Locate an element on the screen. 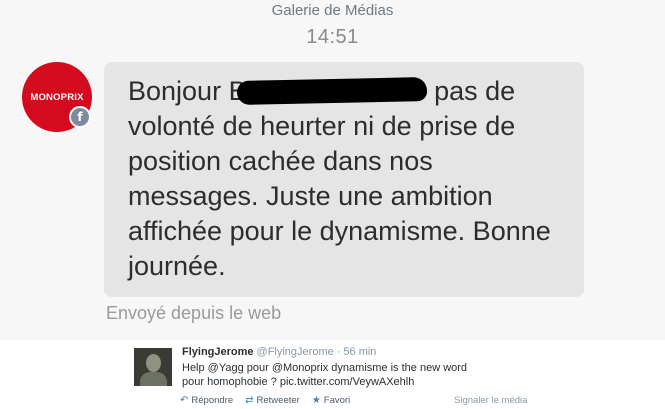 The width and height of the screenshot is (665, 409). retweet-icon: ⇄ is located at coordinates (249, 400).